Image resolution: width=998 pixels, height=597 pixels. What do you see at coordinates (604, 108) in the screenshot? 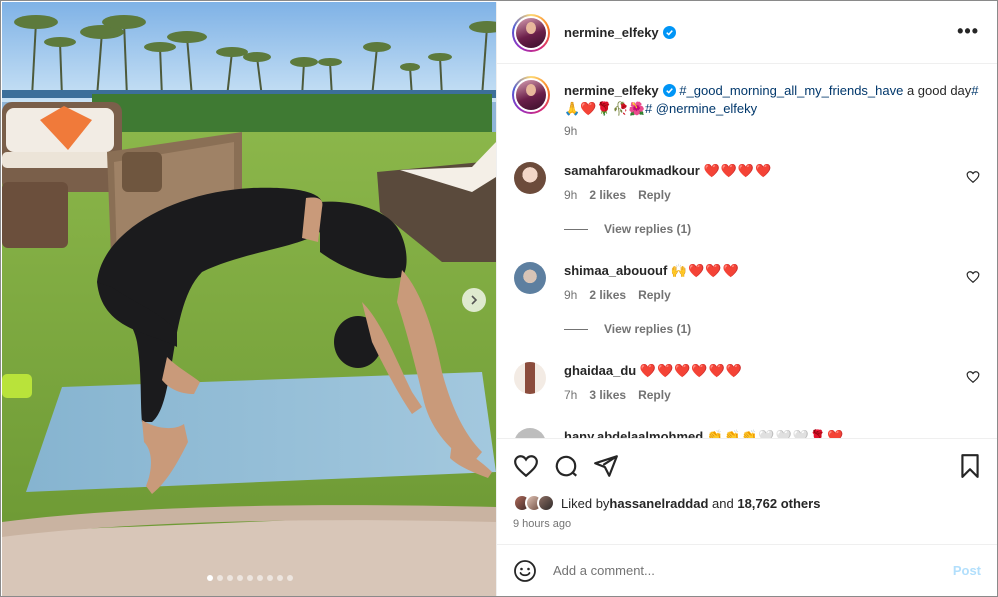
I see `caption-emojis: 🙏❤️🌹🥀🌺` at bounding box center [604, 108].